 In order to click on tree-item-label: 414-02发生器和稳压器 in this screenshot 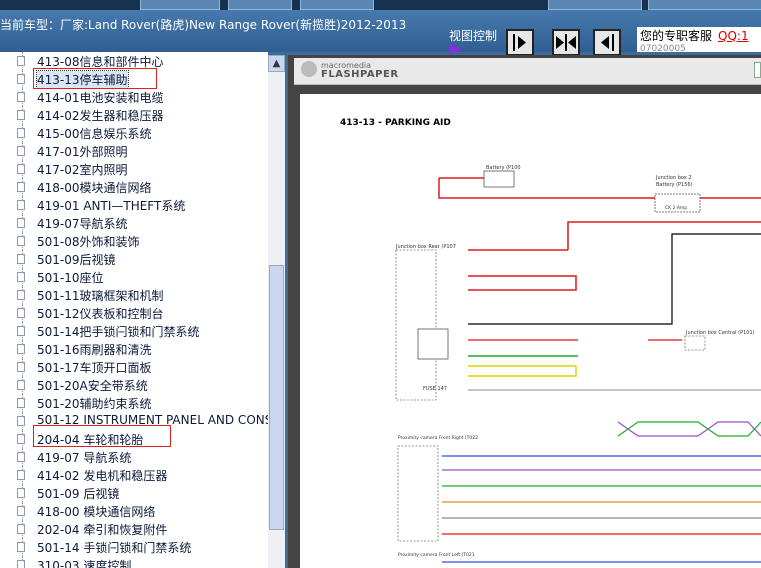, I will do `click(100, 116)`.